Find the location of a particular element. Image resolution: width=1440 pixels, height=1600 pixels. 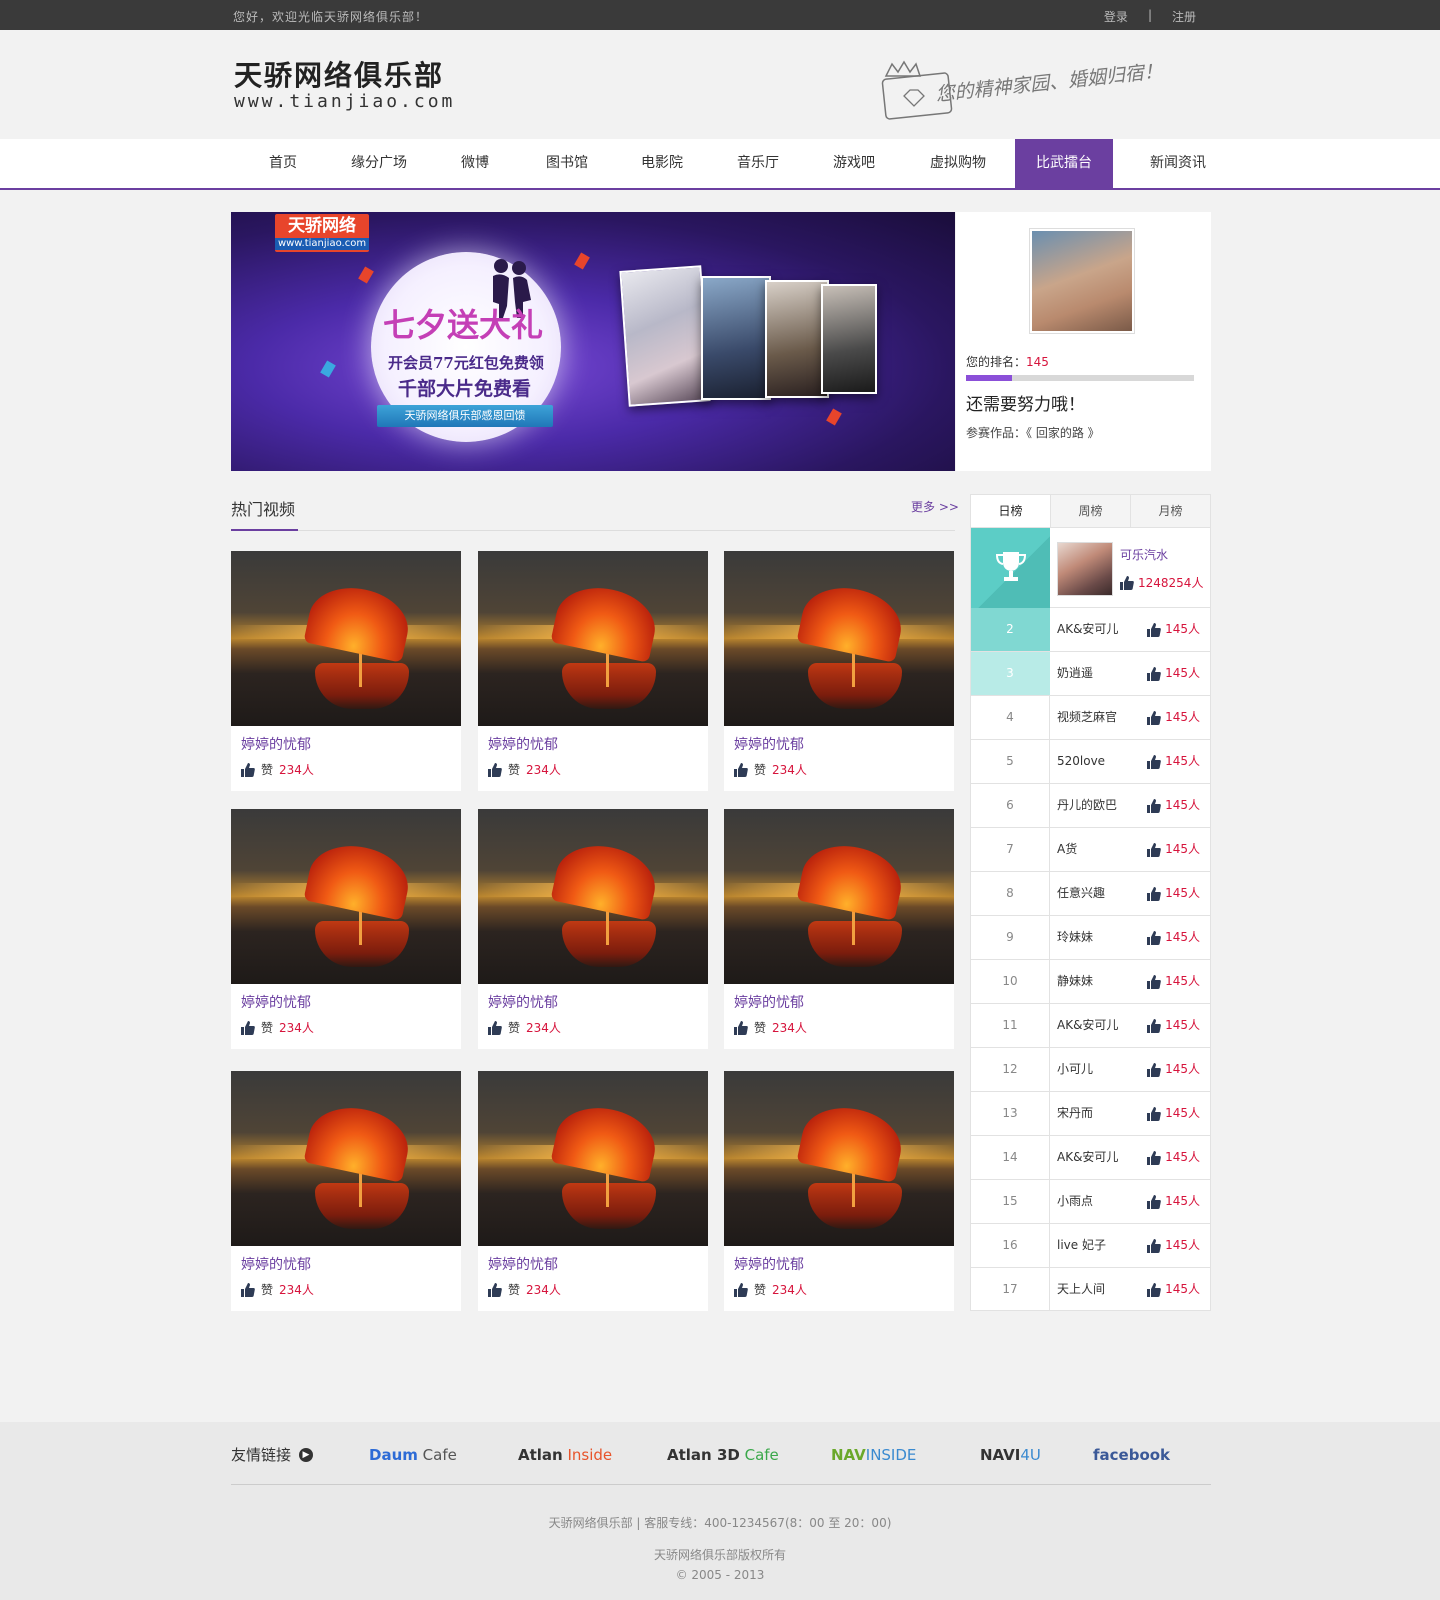

video-likes: 赞 234人 is located at coordinates (524, 769).